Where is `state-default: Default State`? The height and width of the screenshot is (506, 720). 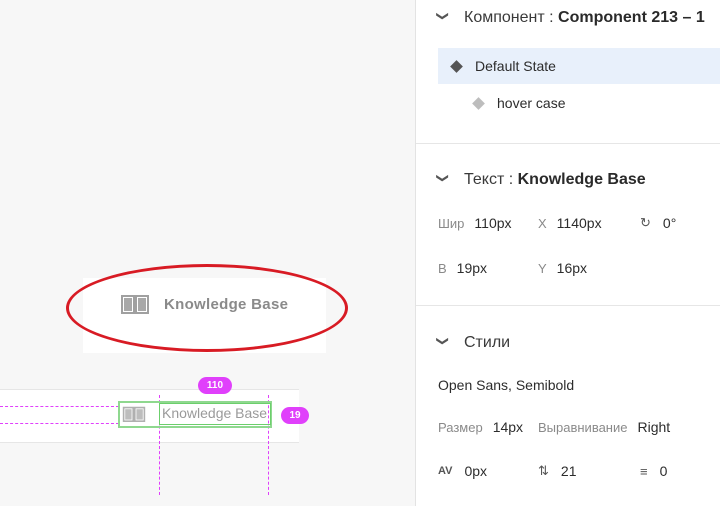
state-default: Default State is located at coordinates (579, 66).